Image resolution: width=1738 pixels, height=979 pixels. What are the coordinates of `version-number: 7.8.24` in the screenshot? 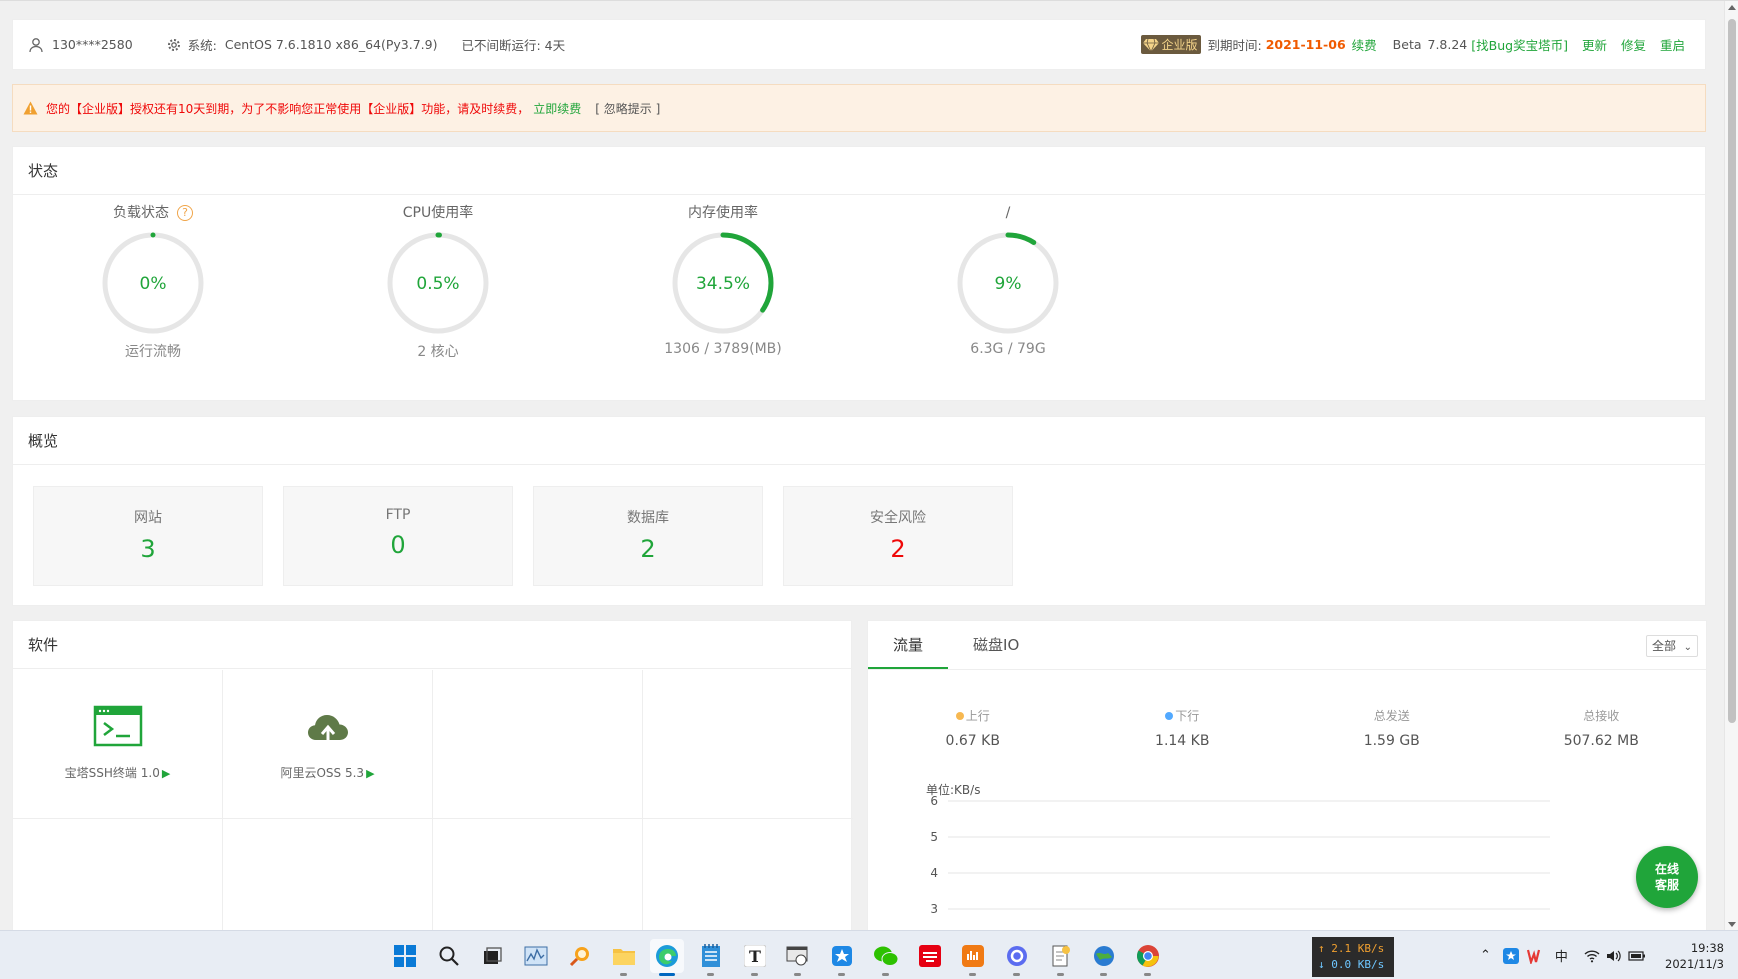 It's located at (1447, 44).